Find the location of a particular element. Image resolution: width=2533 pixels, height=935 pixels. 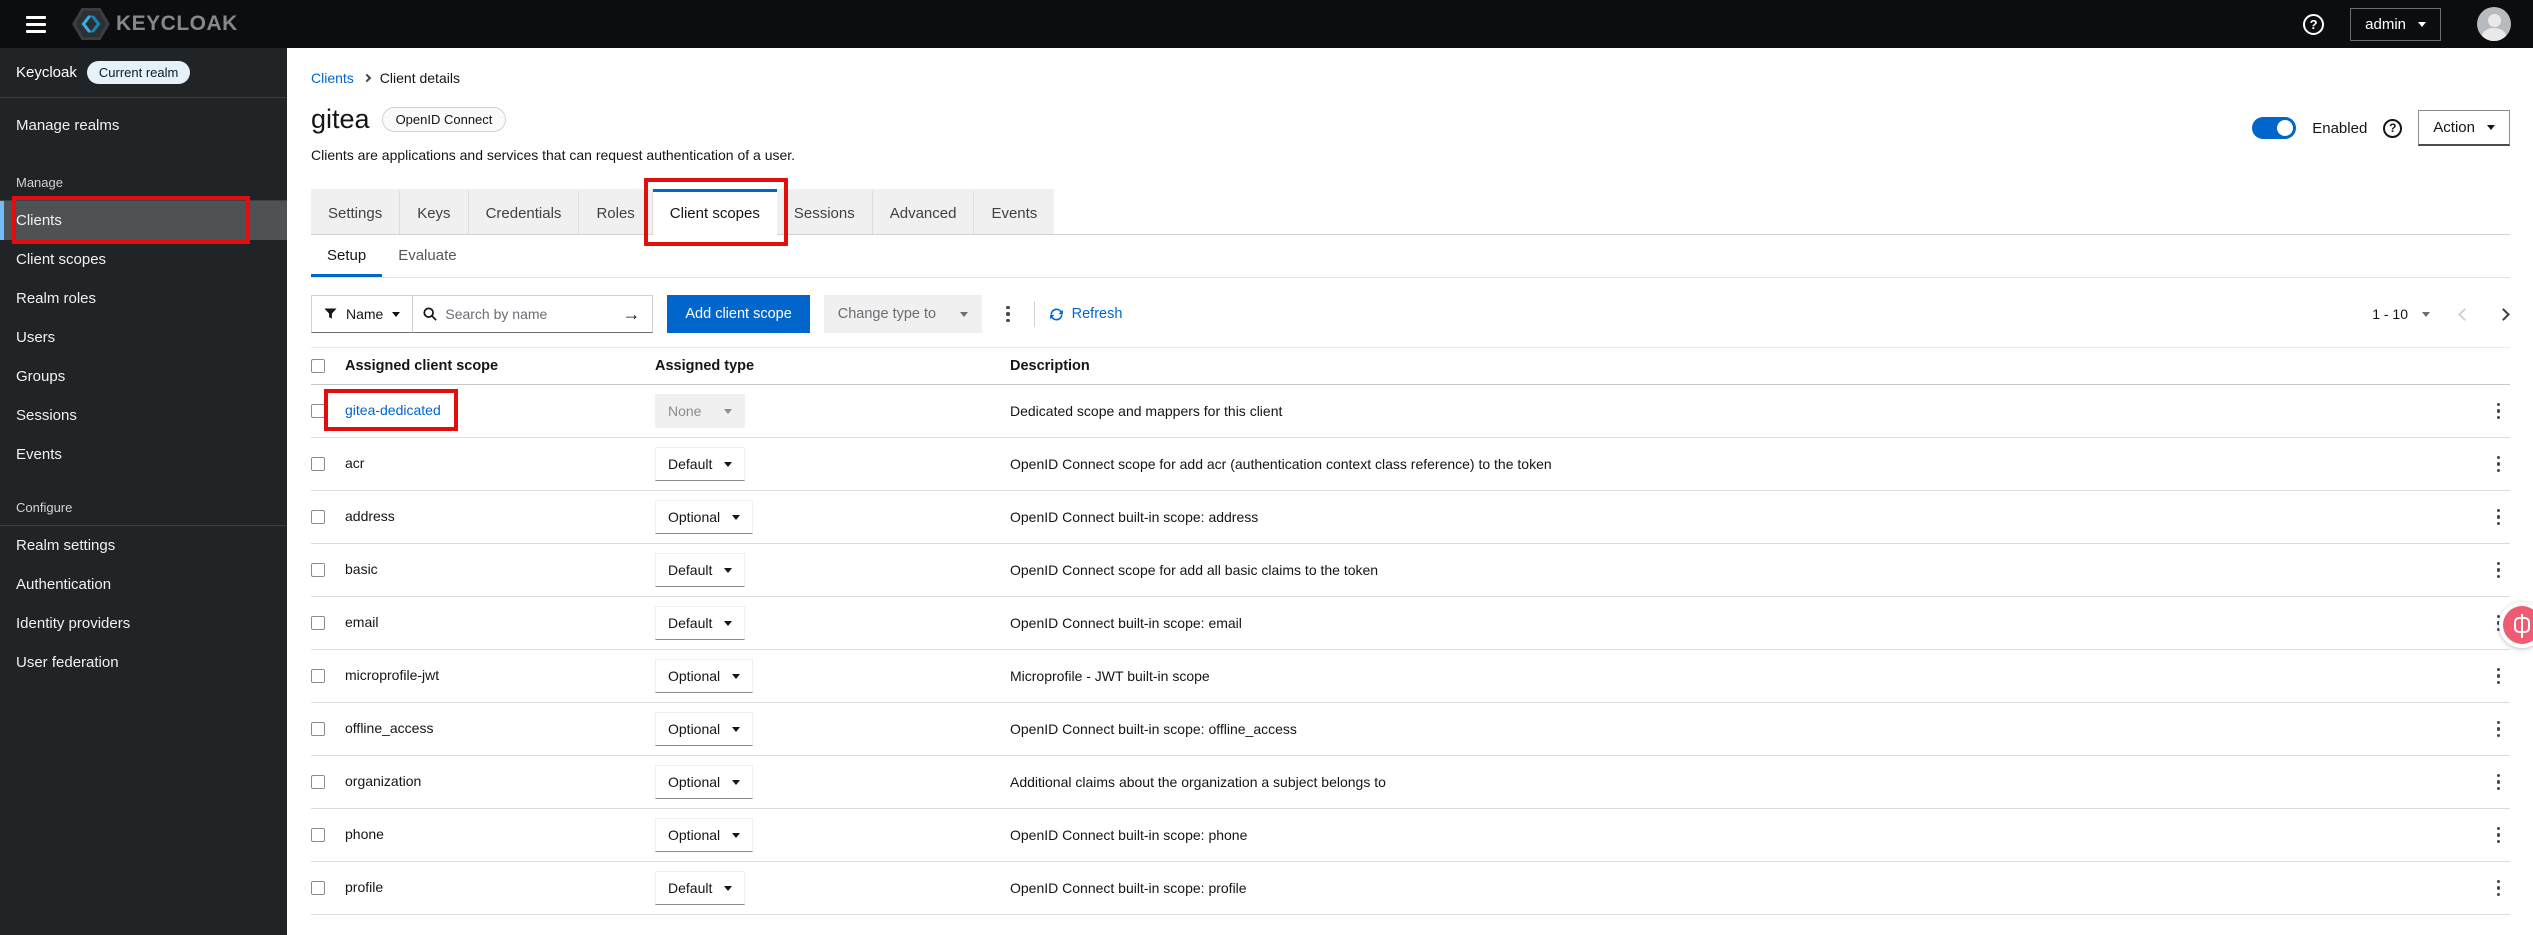

pagination-range-dropdown: 1 - 10 is located at coordinates (2401, 314).